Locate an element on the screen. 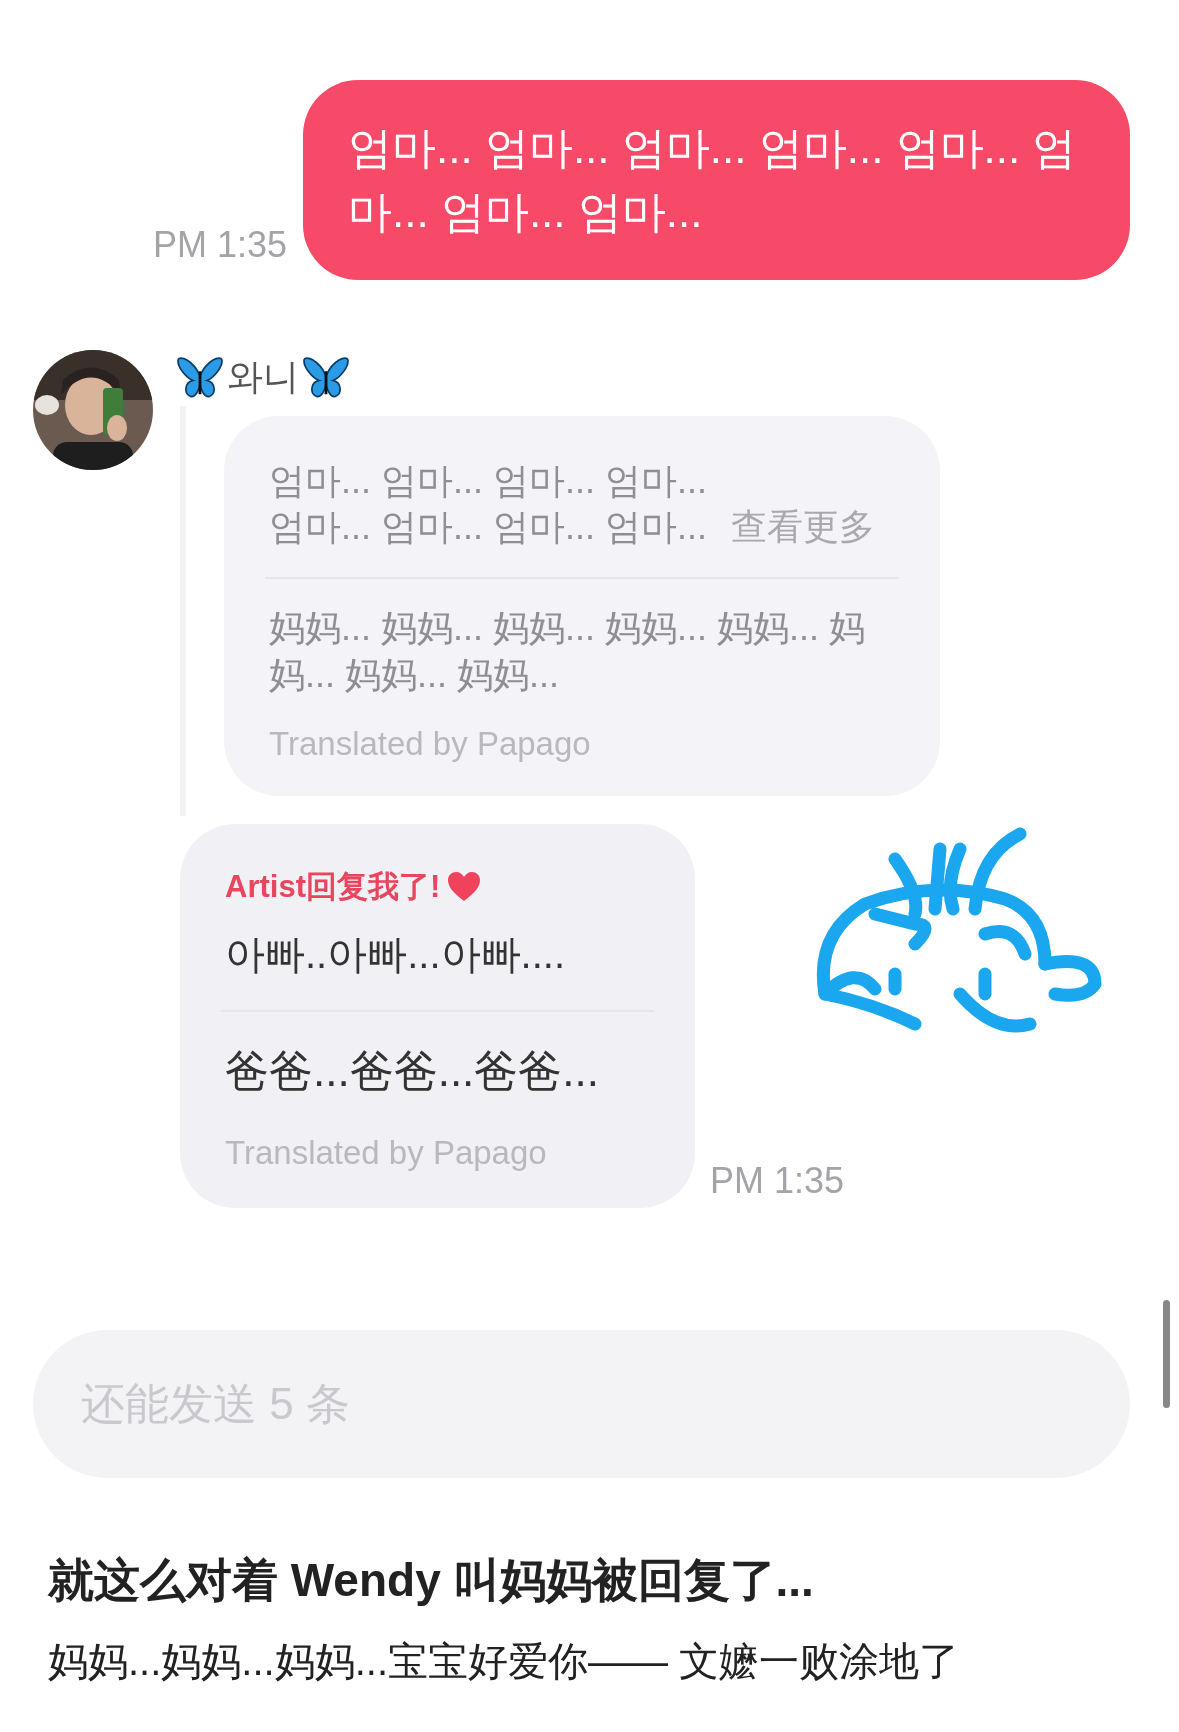 This screenshot has height=1732, width=1179. sender-name: 와니 is located at coordinates (263, 376).